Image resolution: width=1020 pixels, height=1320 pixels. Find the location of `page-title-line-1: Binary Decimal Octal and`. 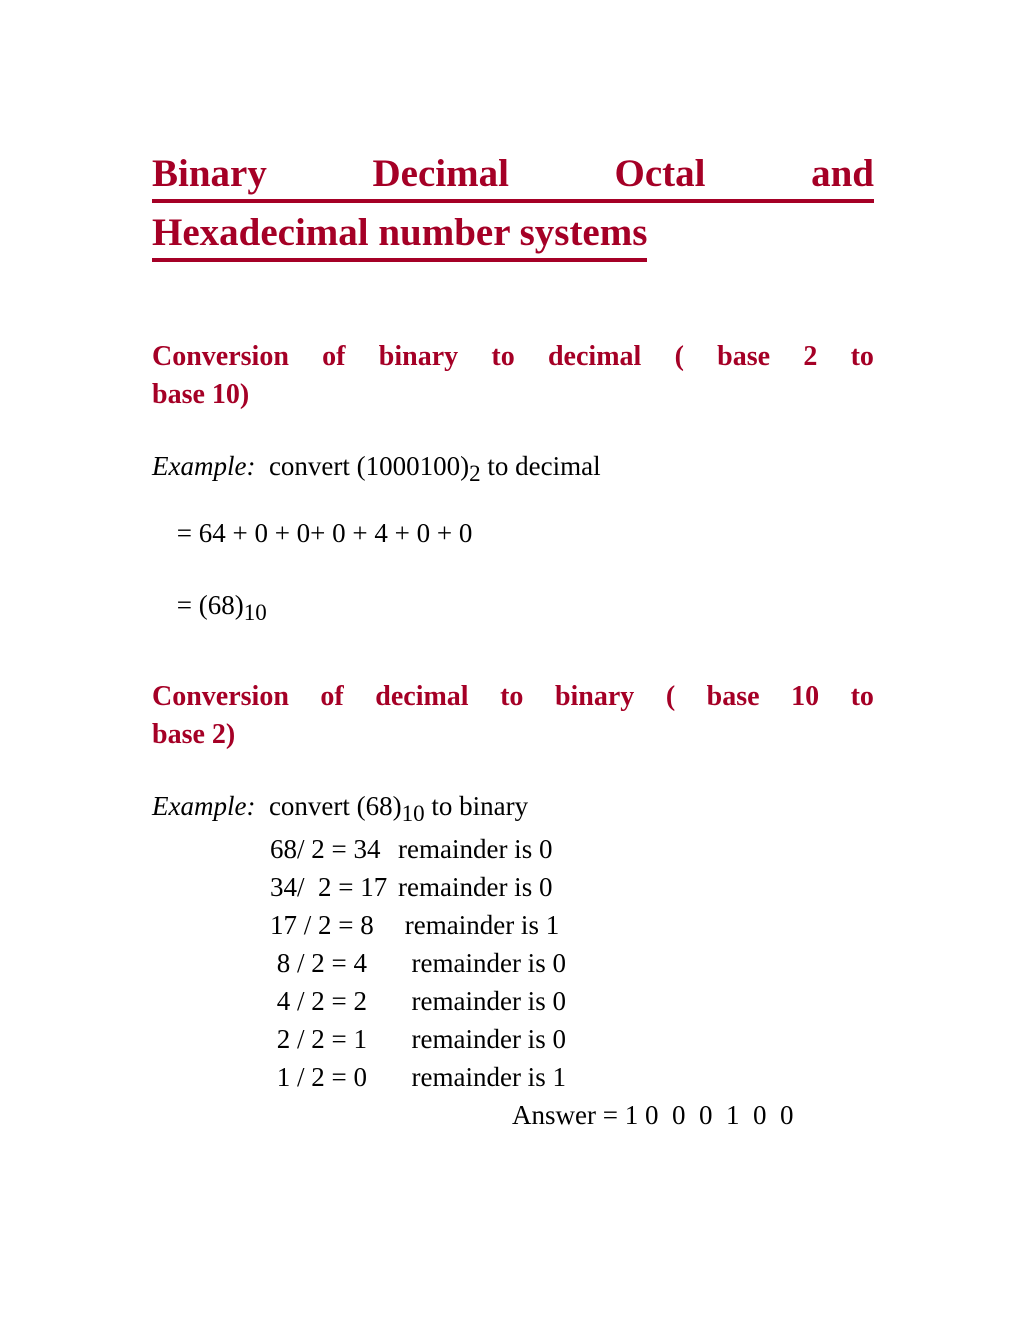

page-title-line-1: Binary Decimal Octal and is located at coordinates (513, 176).